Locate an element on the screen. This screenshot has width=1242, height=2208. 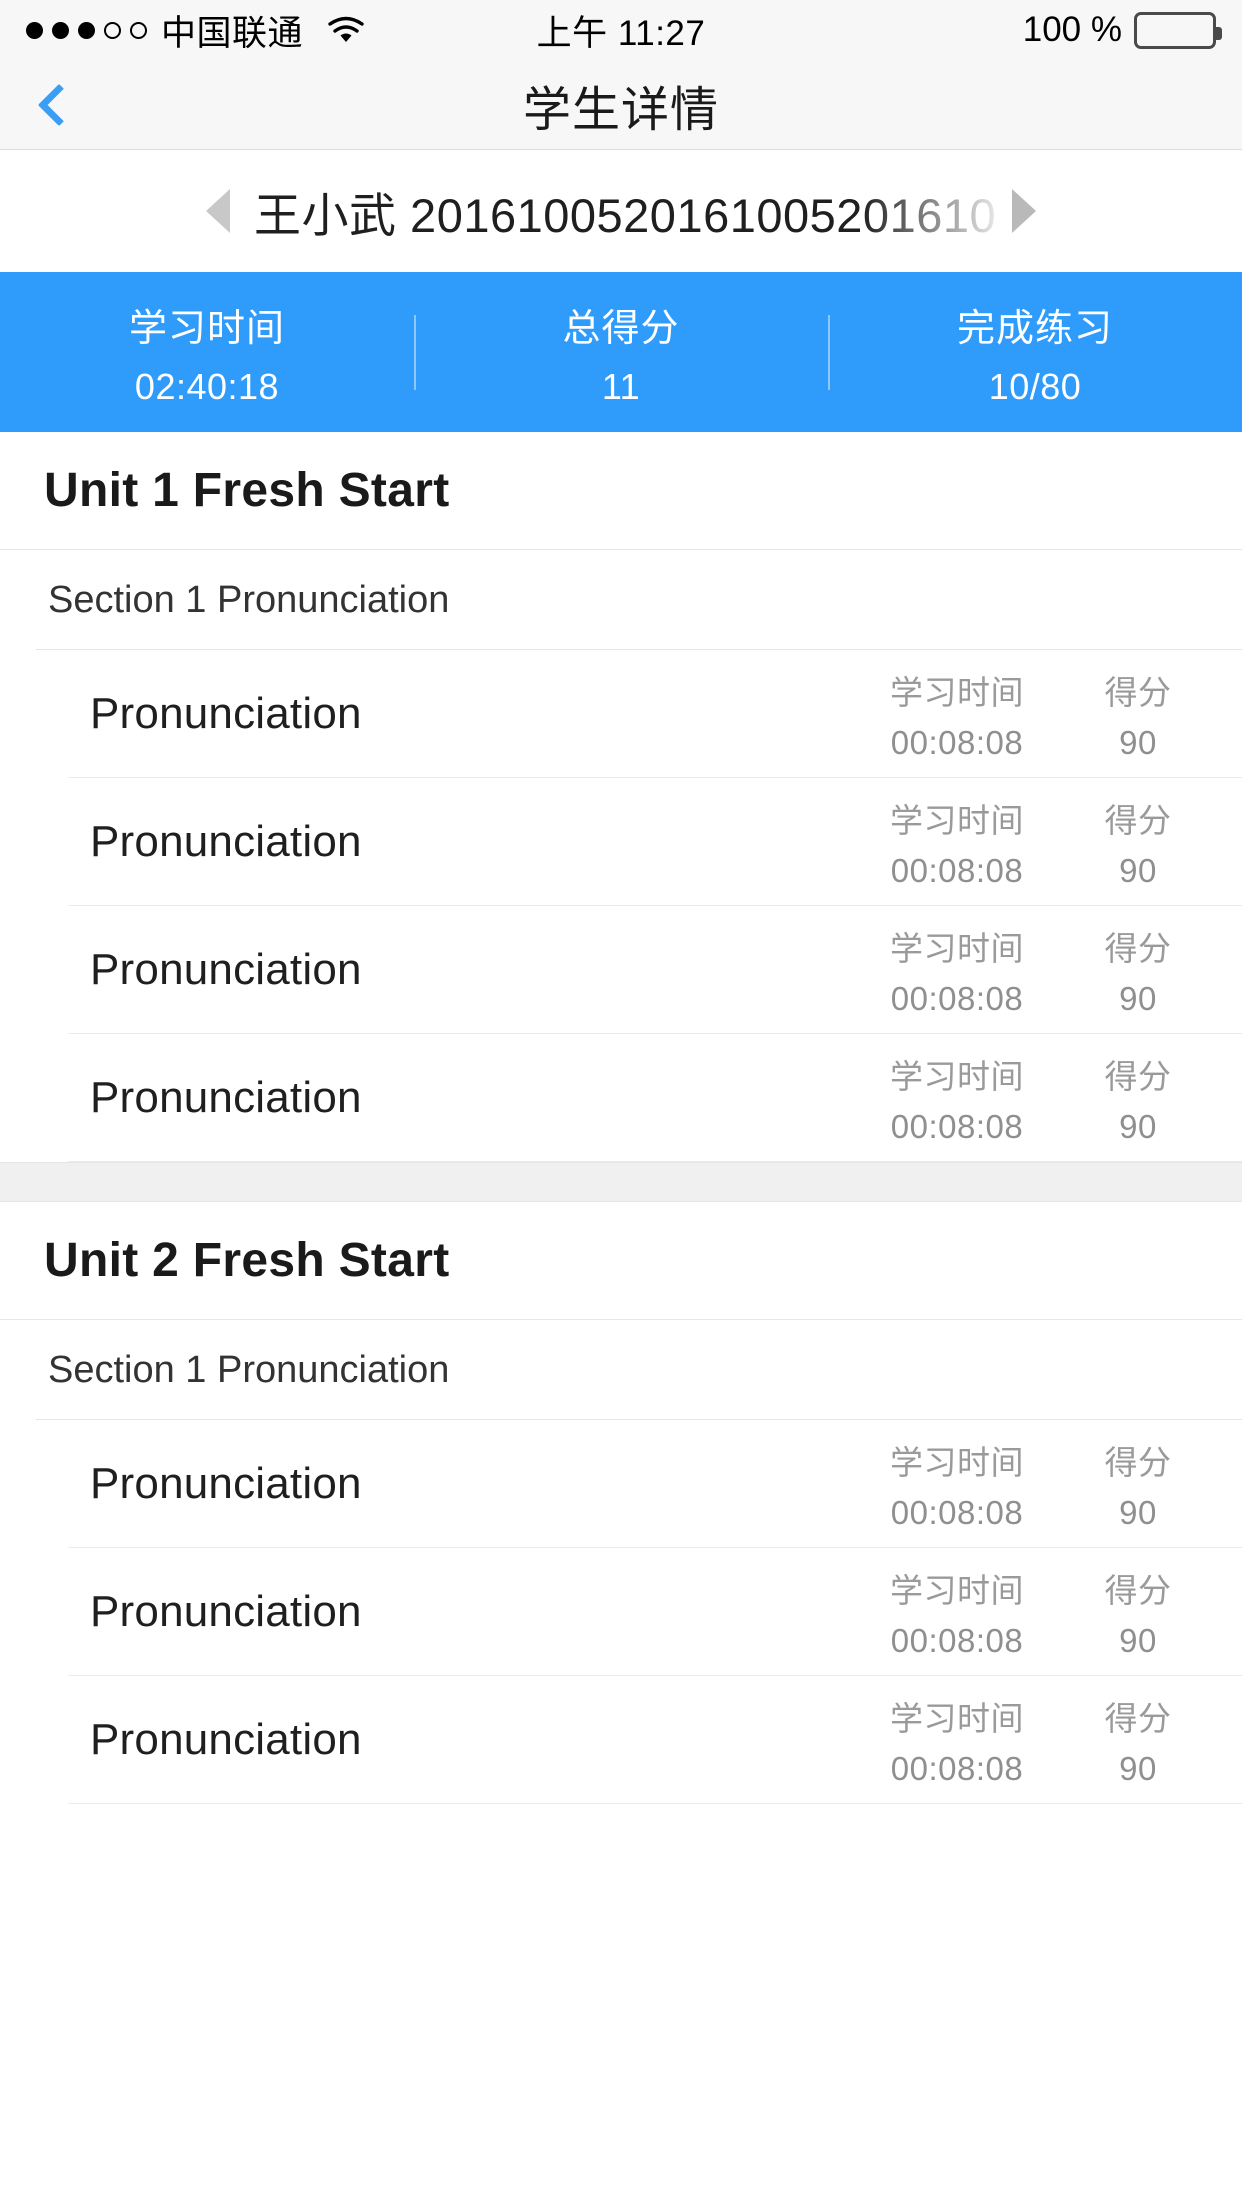
unit-separator is located at coordinates (621, 1182).